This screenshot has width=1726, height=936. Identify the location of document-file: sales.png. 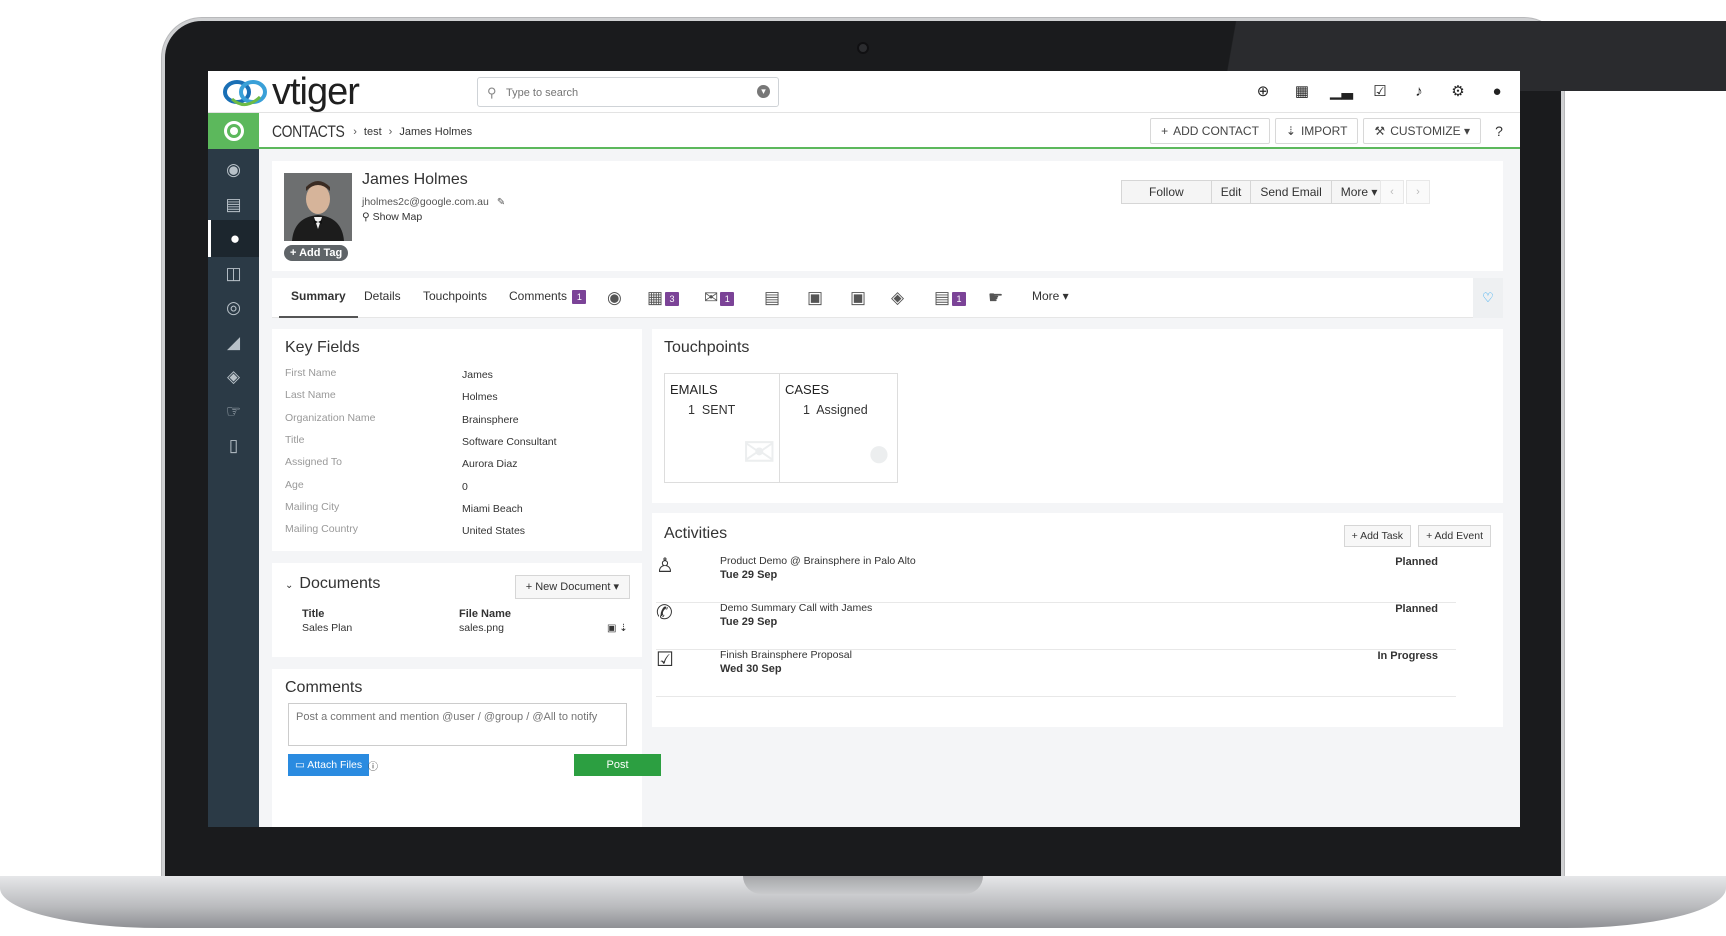
(481, 628).